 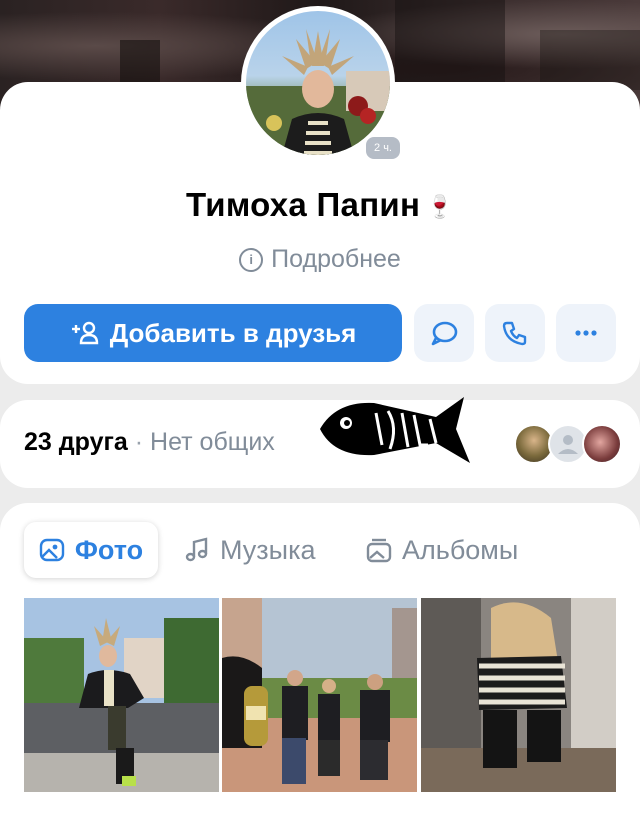 What do you see at coordinates (318, 83) in the screenshot?
I see `avatar-image` at bounding box center [318, 83].